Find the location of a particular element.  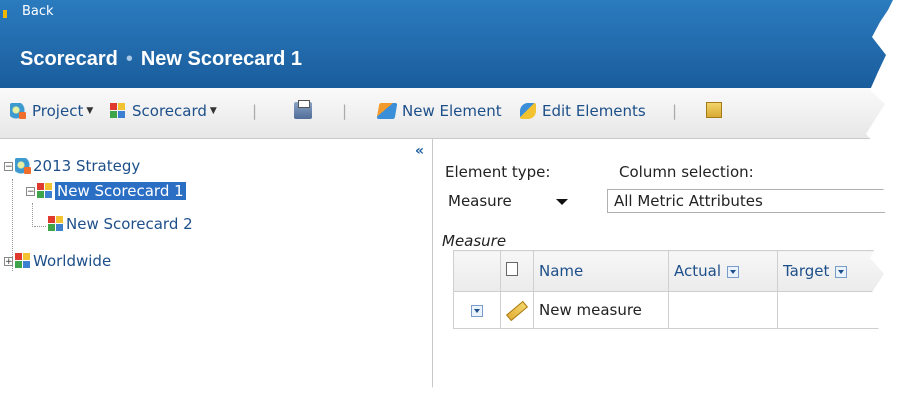

element-type-select: Measure is located at coordinates (512, 201).